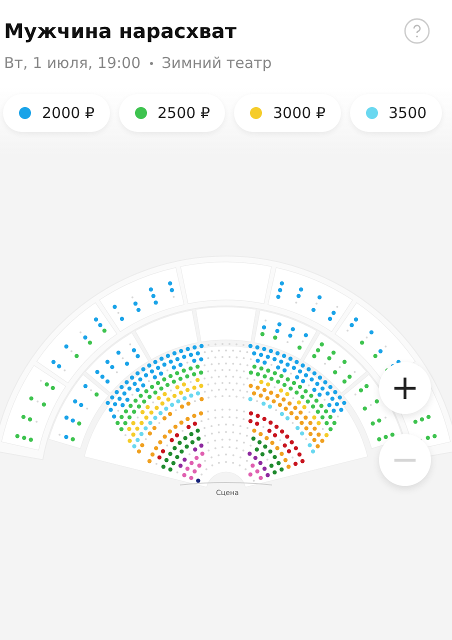 The height and width of the screenshot is (640, 452). What do you see at coordinates (217, 63) in the screenshot?
I see `venue-name: Зимний театр` at bounding box center [217, 63].